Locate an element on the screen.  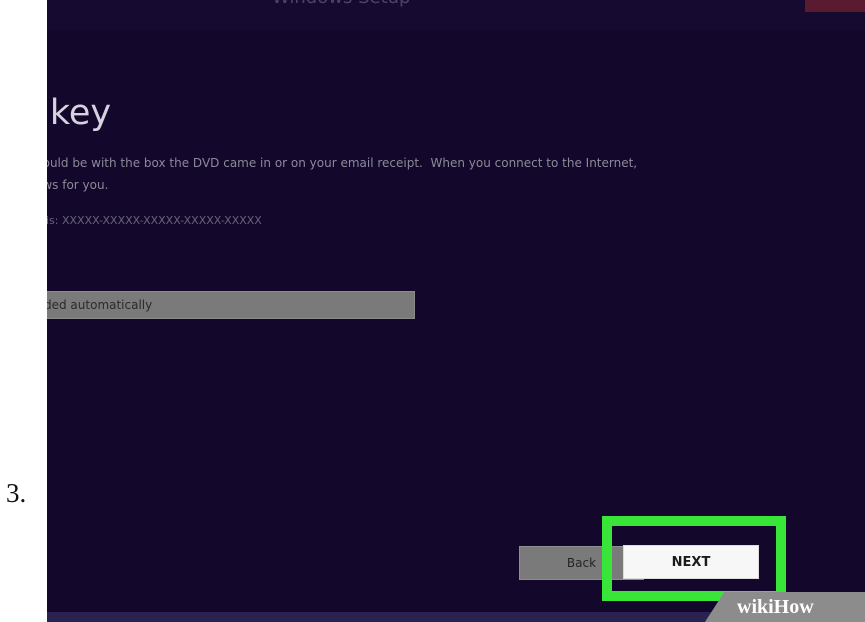
product-key-input: ded automatically is located at coordinates (231, 305).